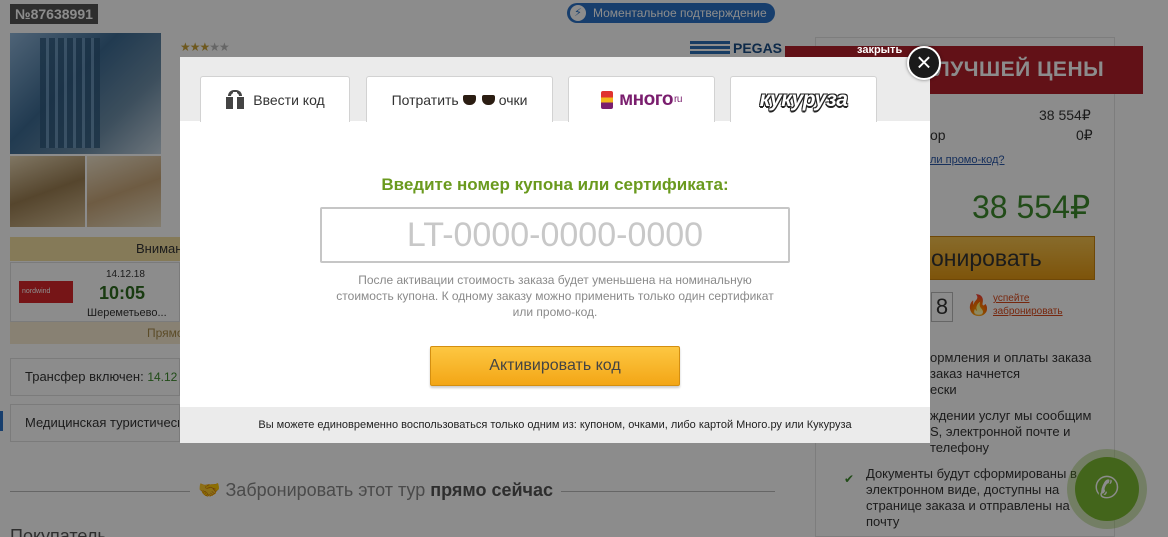  I want to click on tab-mnogo: много ru, so click(641, 99).